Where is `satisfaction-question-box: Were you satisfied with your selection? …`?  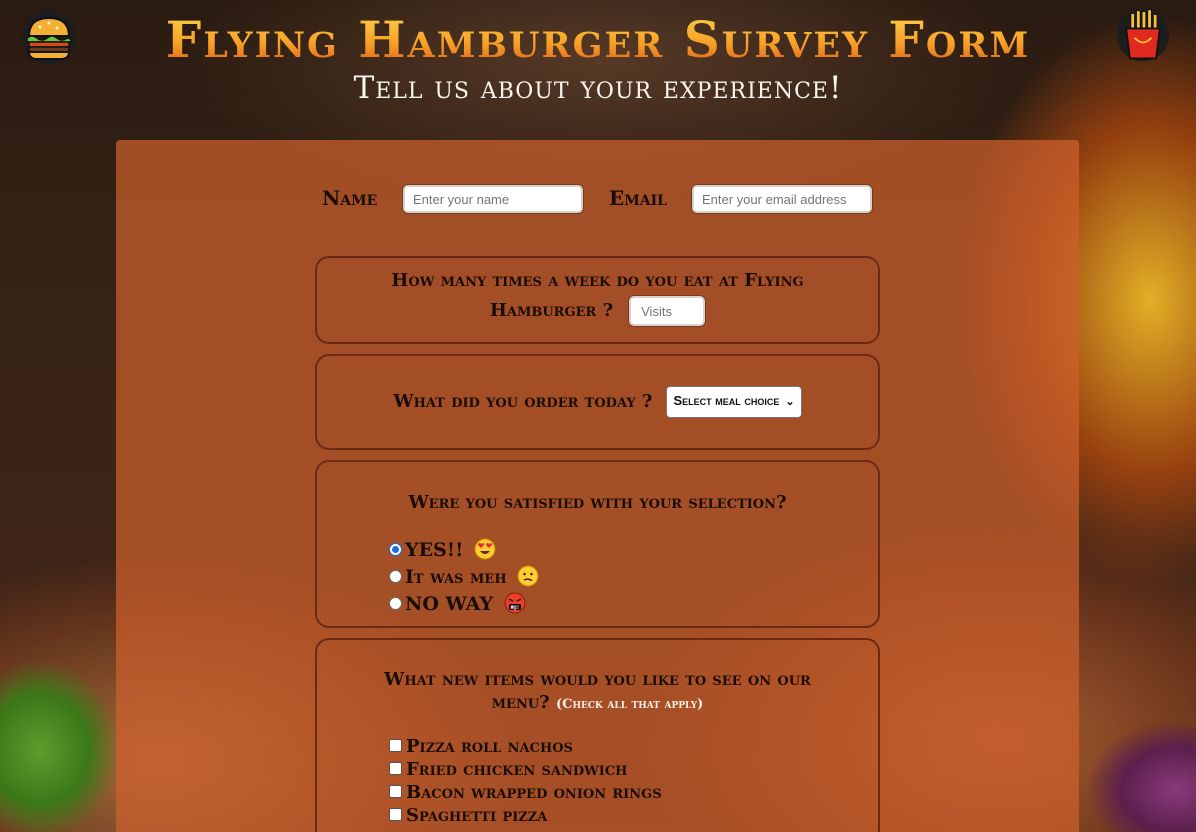 satisfaction-question-box: Were you satisfied with your selection? … is located at coordinates (597, 544).